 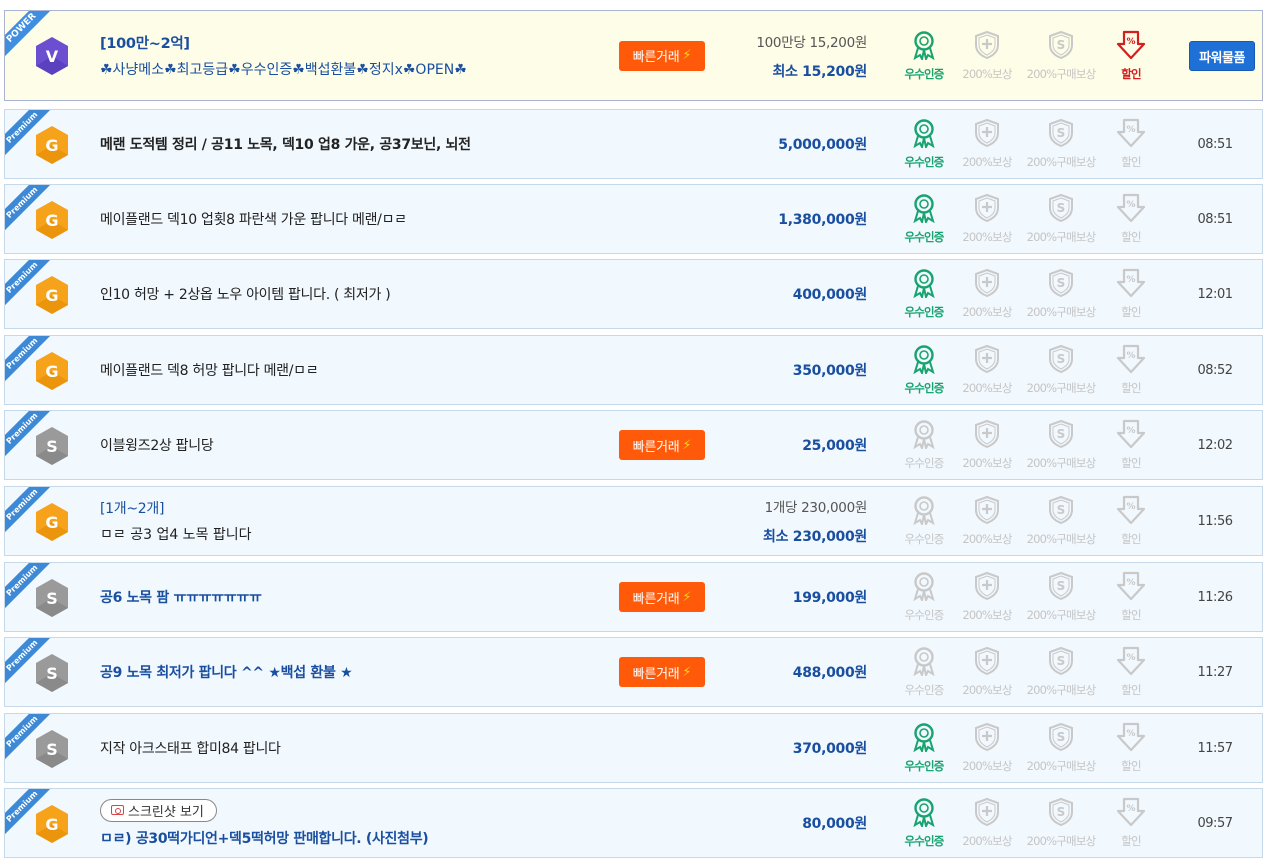 I want to click on screenshot-label: 스크린샷 보기, so click(x=166, y=812).